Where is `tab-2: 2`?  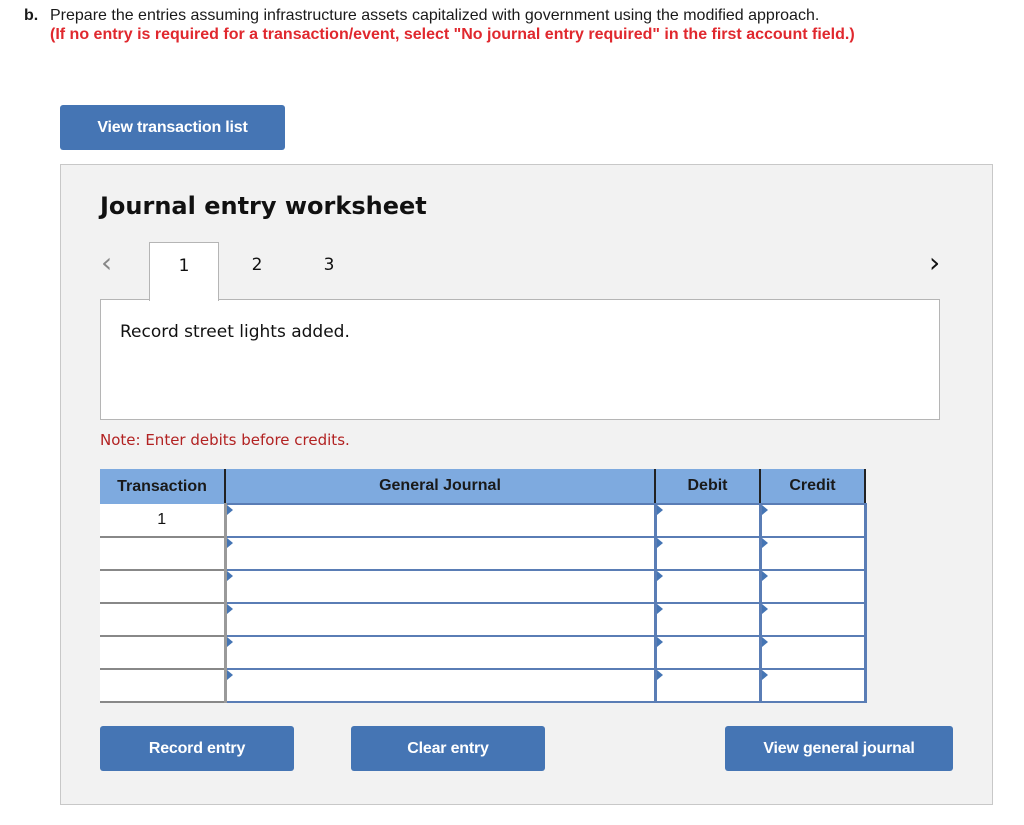 tab-2: 2 is located at coordinates (257, 271).